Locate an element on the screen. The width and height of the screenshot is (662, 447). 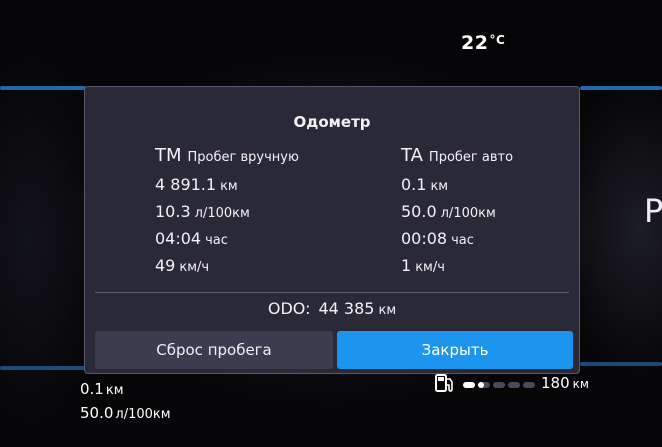
trip-speed-tm-value: 49 is located at coordinates (165, 265).